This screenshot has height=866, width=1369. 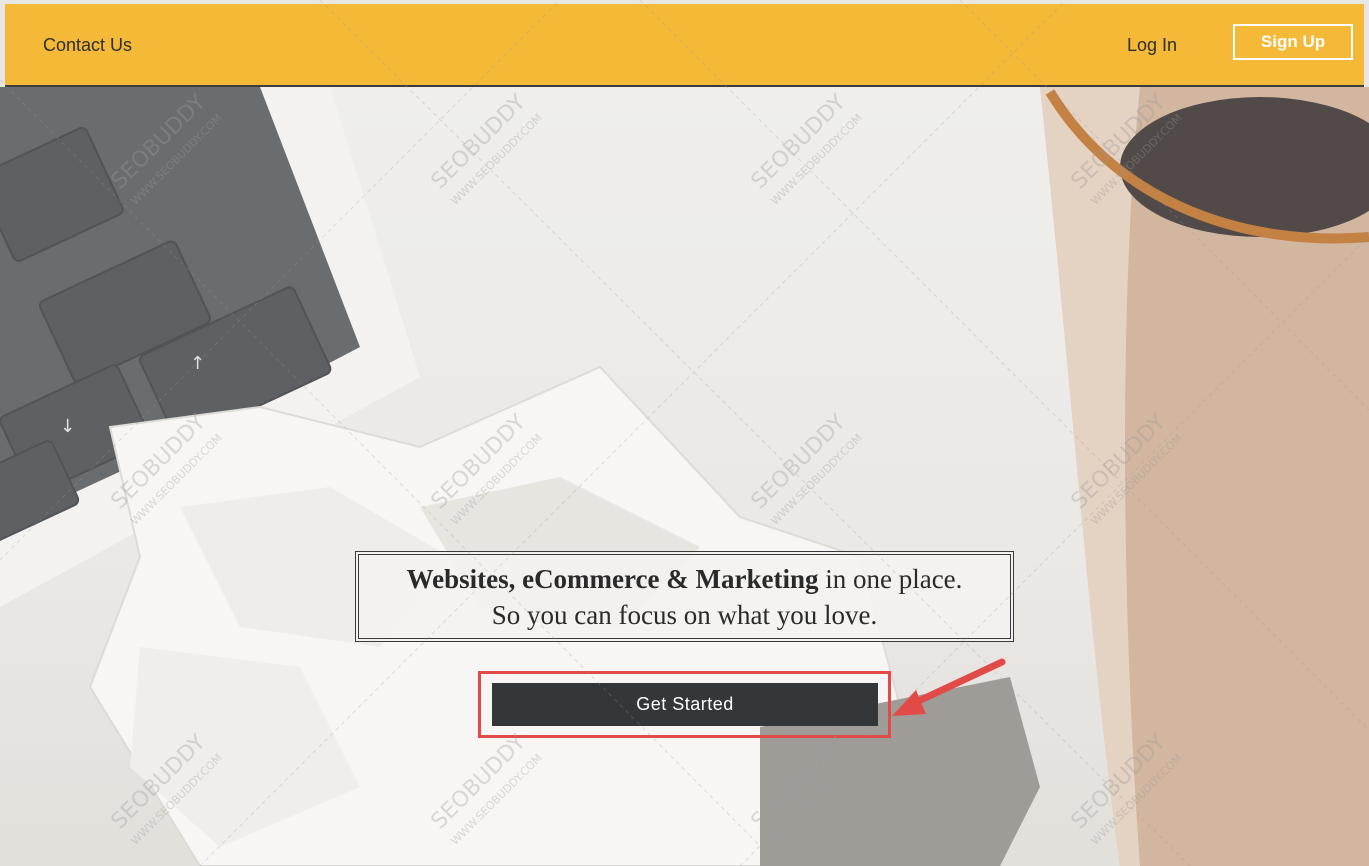 I want to click on get-started-button: Get Started, so click(x=685, y=704).